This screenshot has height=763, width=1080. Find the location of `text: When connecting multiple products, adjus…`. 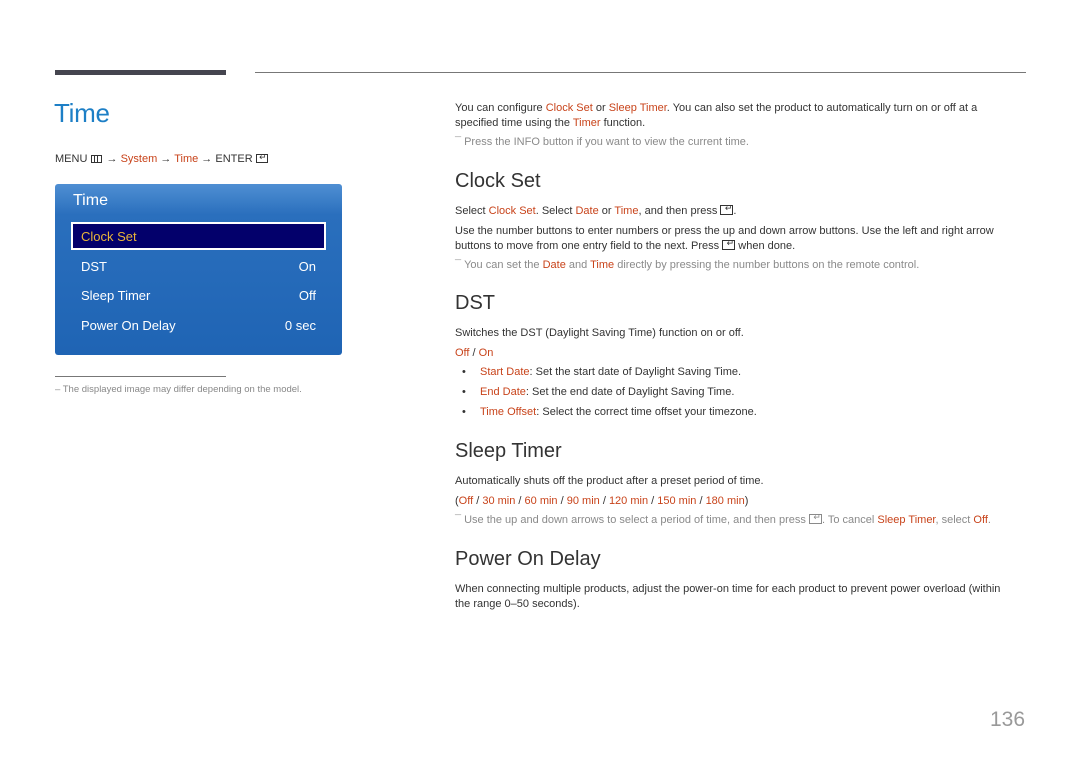

text: When connecting multiple products, adjus… is located at coordinates (728, 589).